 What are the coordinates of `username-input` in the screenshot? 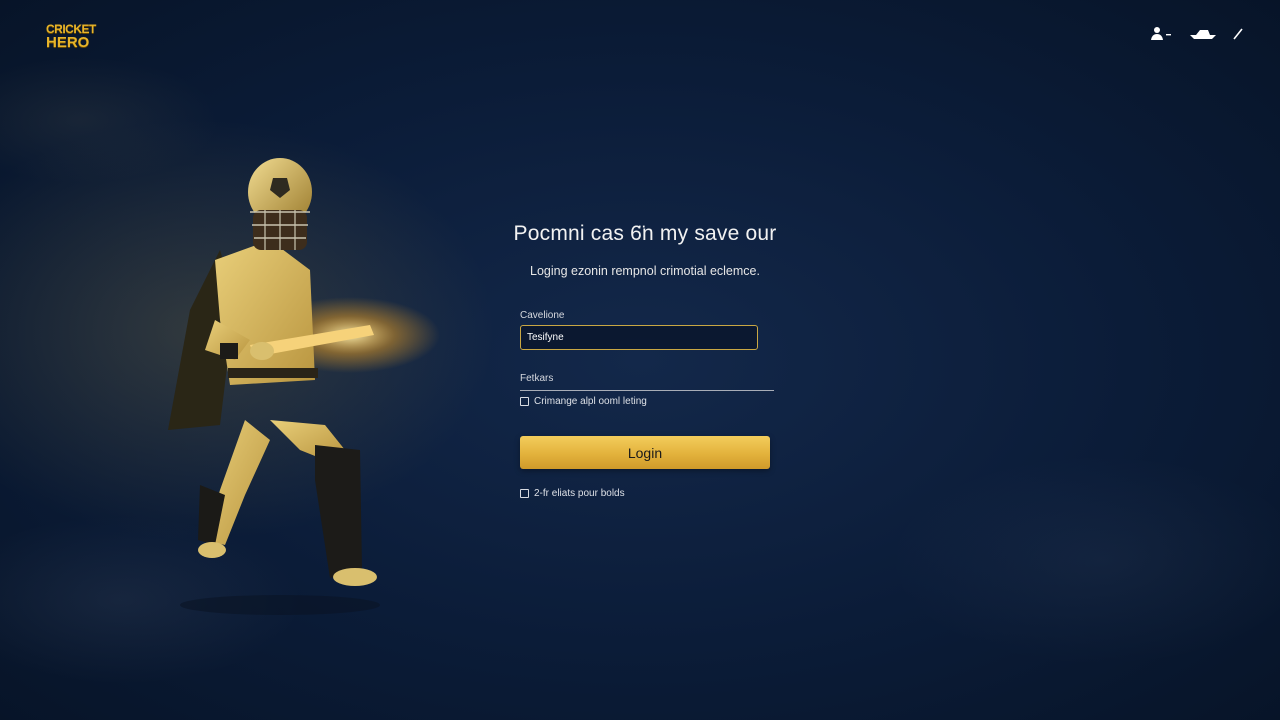 It's located at (639, 337).